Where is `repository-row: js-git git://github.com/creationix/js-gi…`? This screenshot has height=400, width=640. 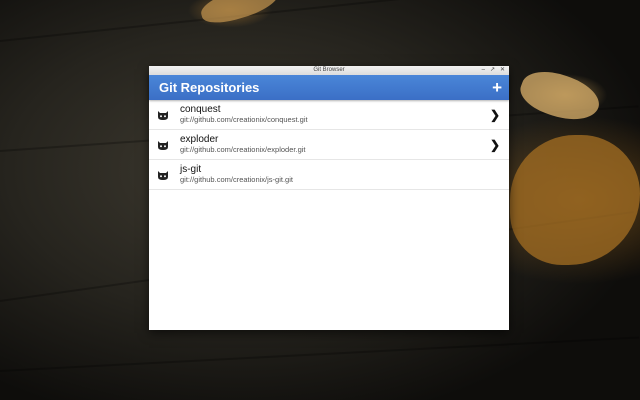 repository-row: js-git git://github.com/creationix/js-gi… is located at coordinates (329, 175).